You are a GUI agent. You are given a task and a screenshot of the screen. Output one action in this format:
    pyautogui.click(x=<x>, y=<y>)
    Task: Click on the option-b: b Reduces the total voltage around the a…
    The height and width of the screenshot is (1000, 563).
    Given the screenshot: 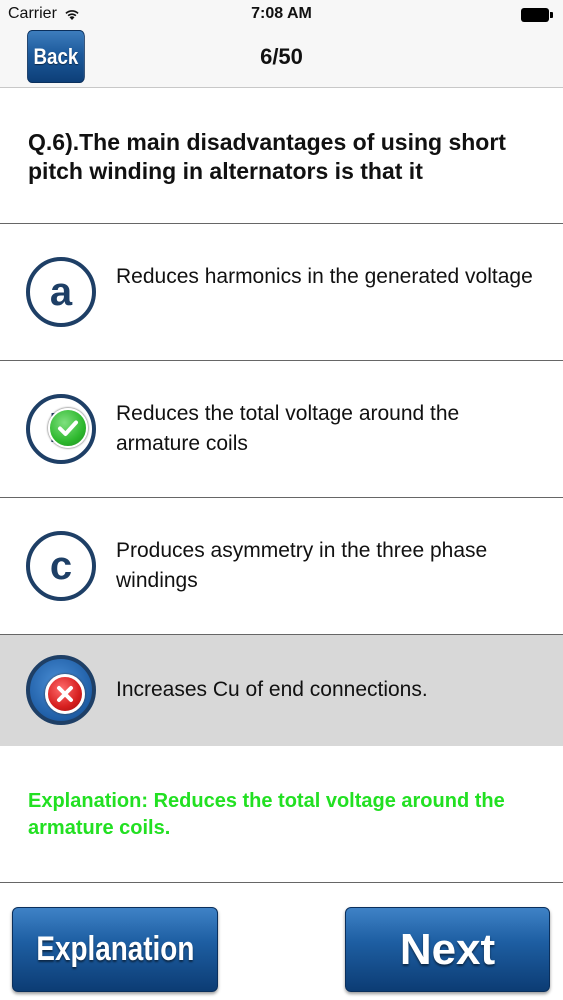 What is the action you would take?
    pyautogui.click(x=281, y=429)
    